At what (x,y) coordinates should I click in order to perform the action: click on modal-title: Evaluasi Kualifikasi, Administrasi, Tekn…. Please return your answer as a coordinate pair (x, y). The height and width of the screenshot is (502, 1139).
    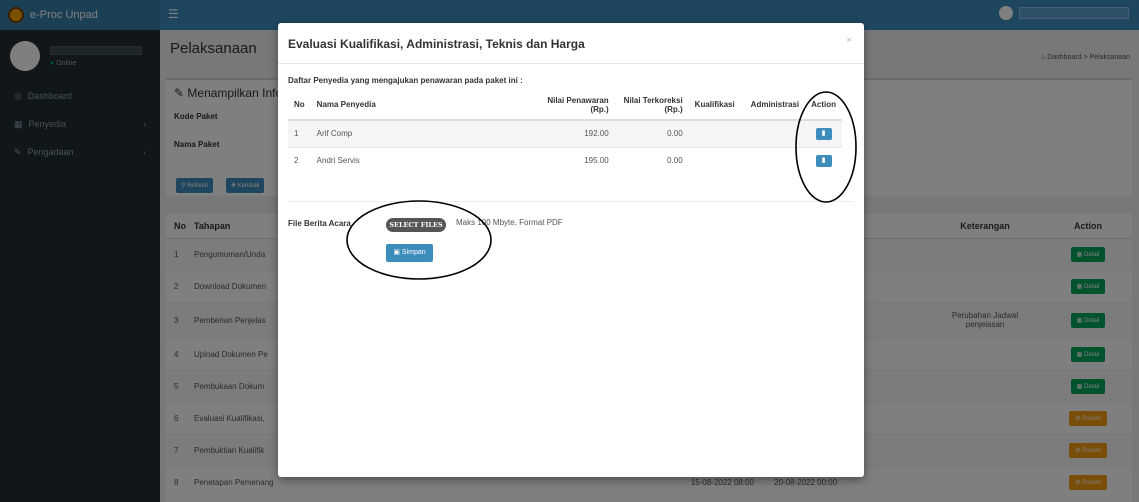
    Looking at the image, I should click on (436, 44).